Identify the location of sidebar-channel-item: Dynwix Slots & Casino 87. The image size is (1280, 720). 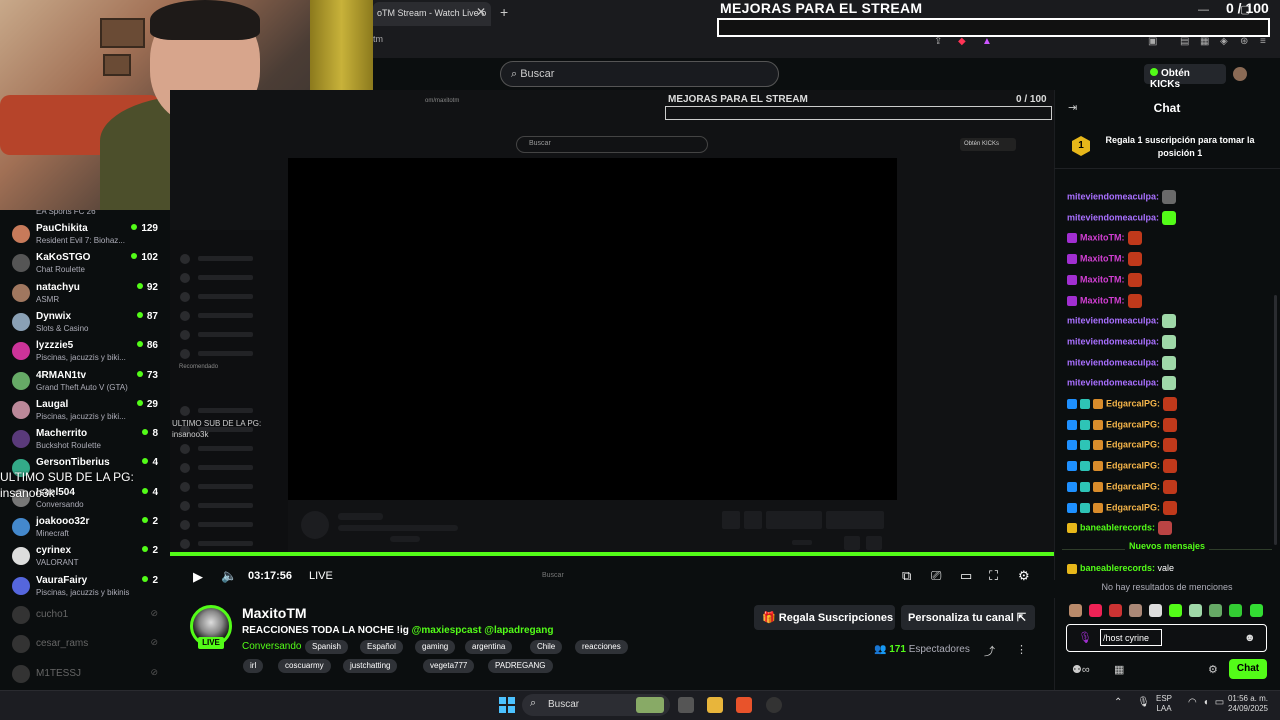
(85, 322).